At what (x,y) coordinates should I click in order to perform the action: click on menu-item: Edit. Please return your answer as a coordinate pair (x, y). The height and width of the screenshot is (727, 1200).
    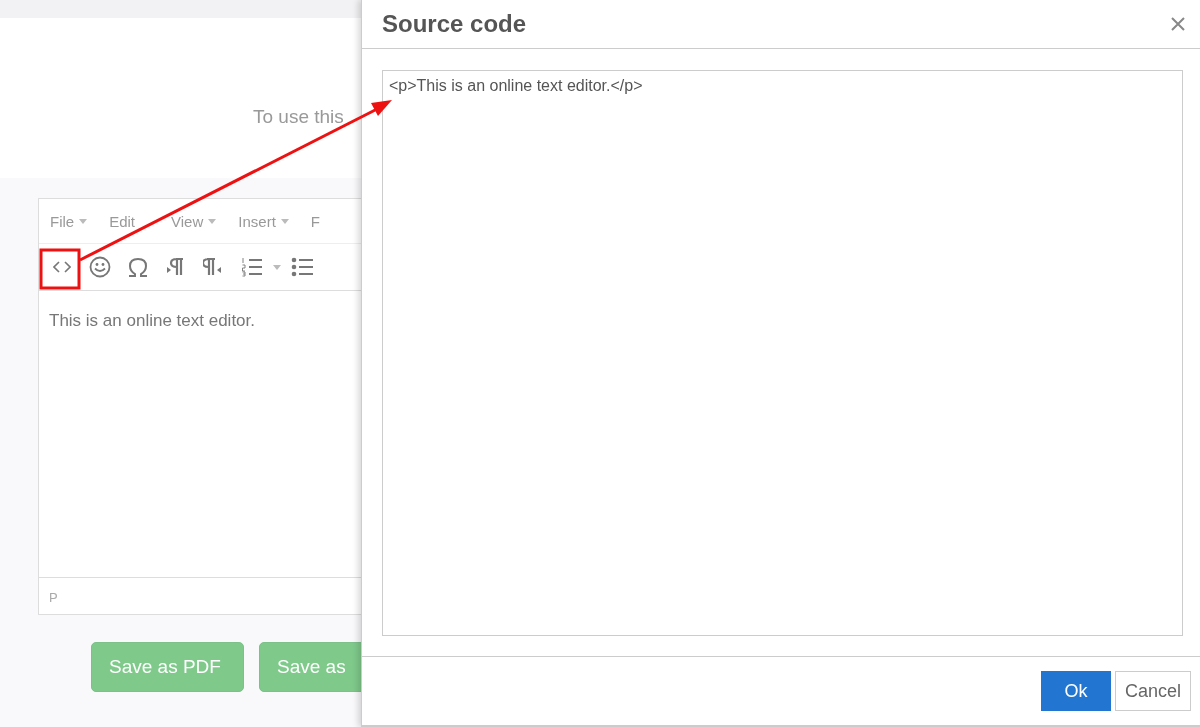
    Looking at the image, I should click on (122, 221).